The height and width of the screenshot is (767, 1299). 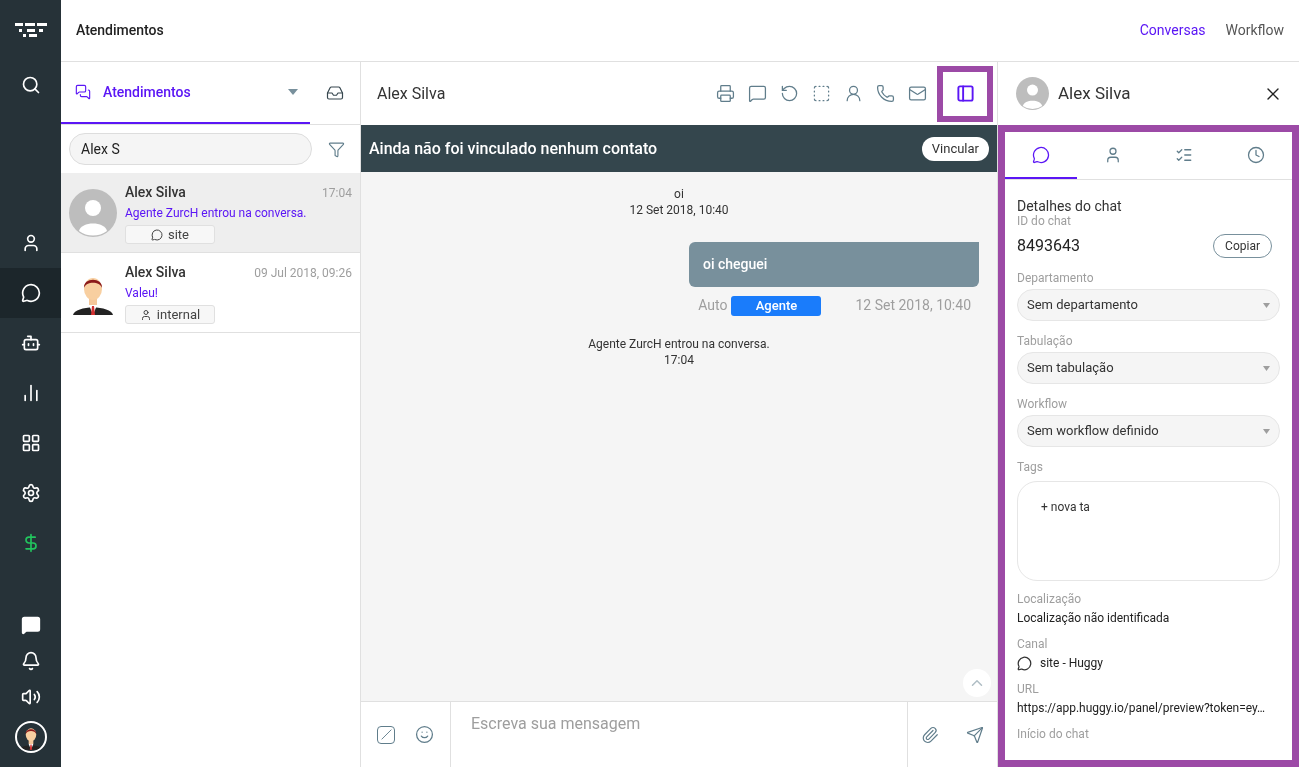 I want to click on smiley-icon, so click(x=424, y=734).